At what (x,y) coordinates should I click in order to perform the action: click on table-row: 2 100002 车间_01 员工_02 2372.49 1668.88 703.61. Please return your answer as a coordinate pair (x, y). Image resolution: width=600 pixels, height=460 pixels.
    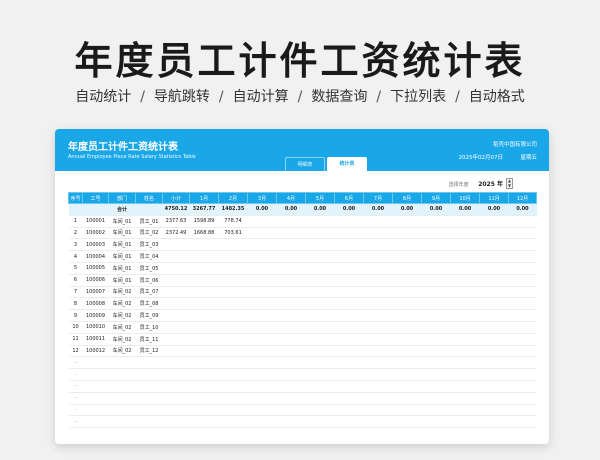
    Looking at the image, I should click on (302, 233).